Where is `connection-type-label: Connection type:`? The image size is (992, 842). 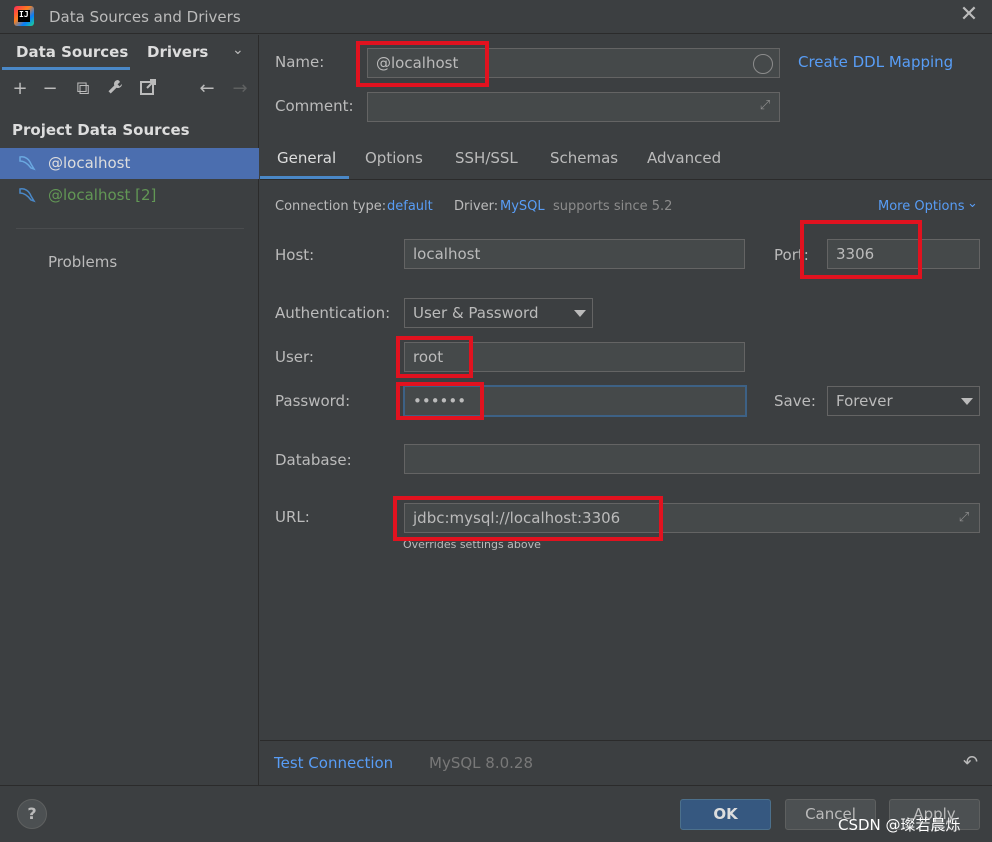 connection-type-label: Connection type: is located at coordinates (331, 206).